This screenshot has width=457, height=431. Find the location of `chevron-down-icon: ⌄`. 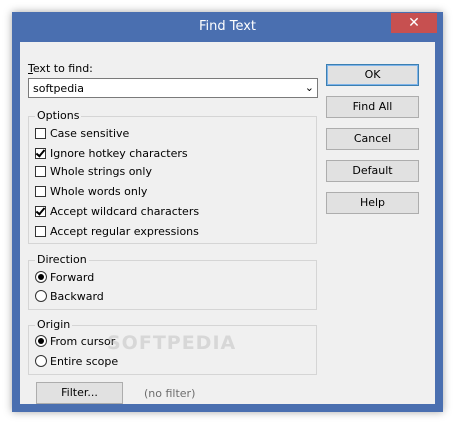

chevron-down-icon: ⌄ is located at coordinates (309, 87).